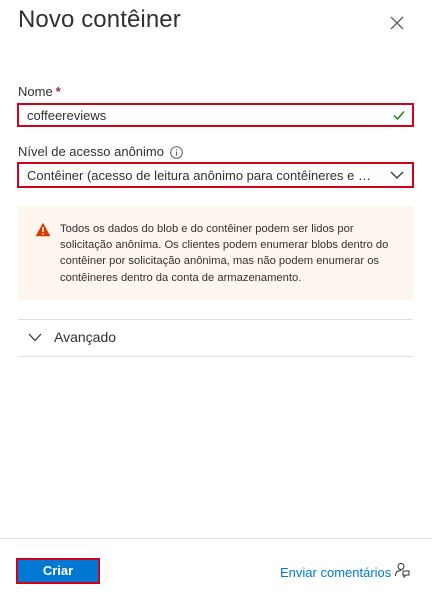 The image size is (432, 600). Describe the element at coordinates (399, 116) in the screenshot. I see `checkmark-icon` at that location.